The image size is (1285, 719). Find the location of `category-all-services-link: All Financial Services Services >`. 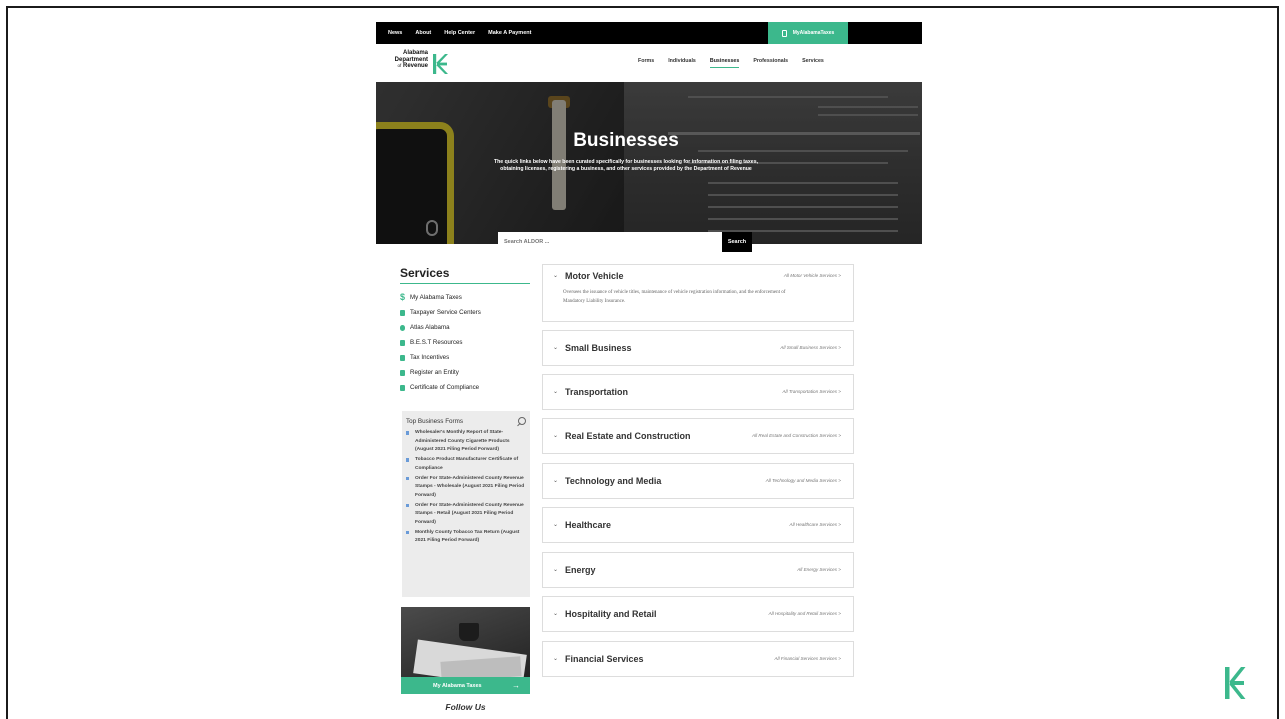

category-all-services-link: All Financial Services Services > is located at coordinates (807, 658).